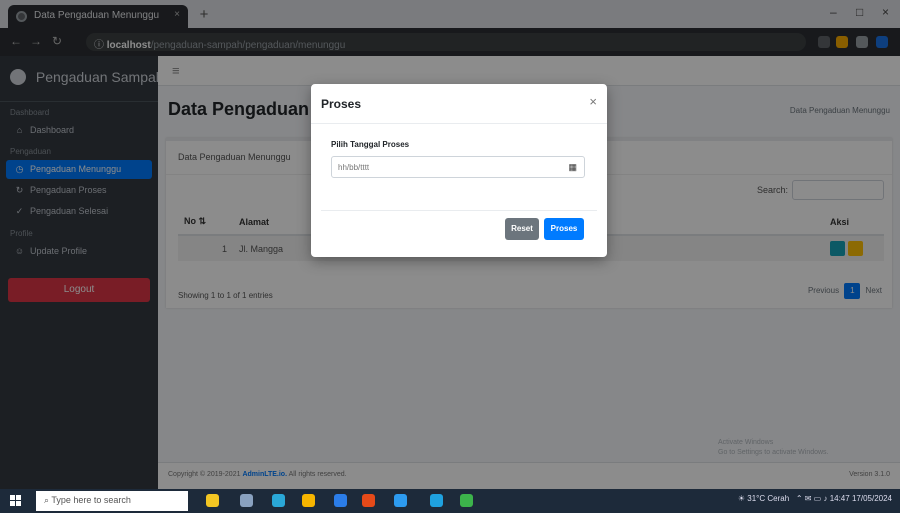 Image resolution: width=900 pixels, height=513 pixels. Describe the element at coordinates (368, 500) in the screenshot. I see `chrome-icon` at that location.